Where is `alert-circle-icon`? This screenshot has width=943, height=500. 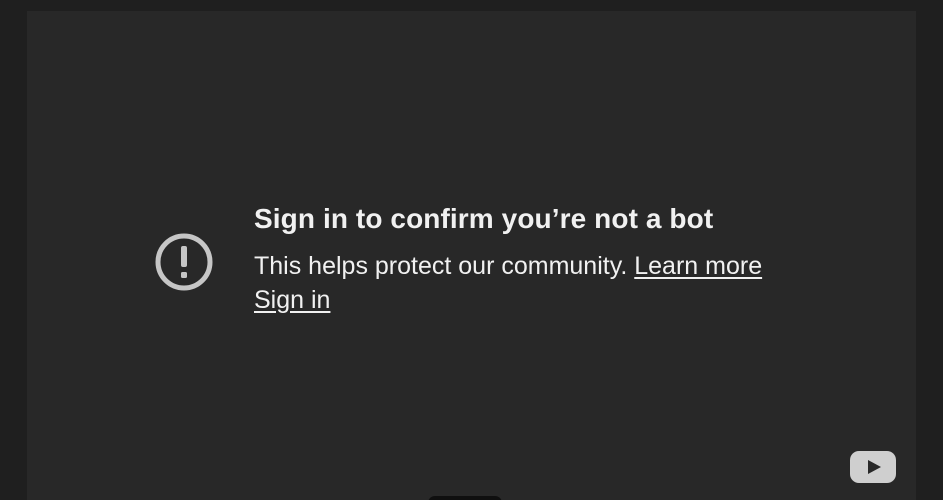 alert-circle-icon is located at coordinates (184, 262).